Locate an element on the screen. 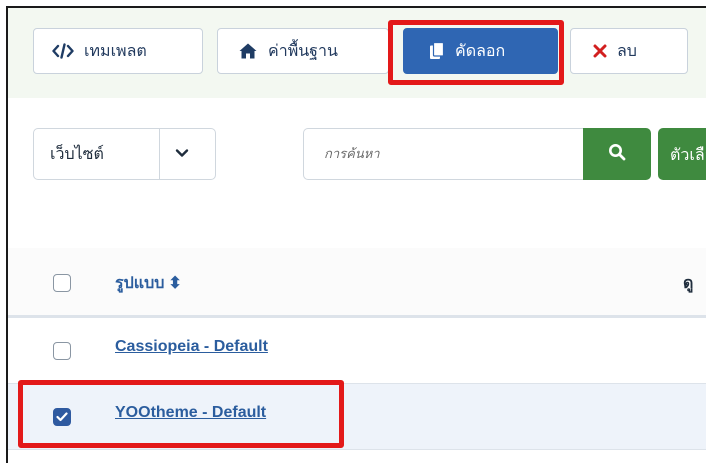 Image resolution: width=706 pixels, height=463 pixels. copy-button: คัดลอก is located at coordinates (480, 51).